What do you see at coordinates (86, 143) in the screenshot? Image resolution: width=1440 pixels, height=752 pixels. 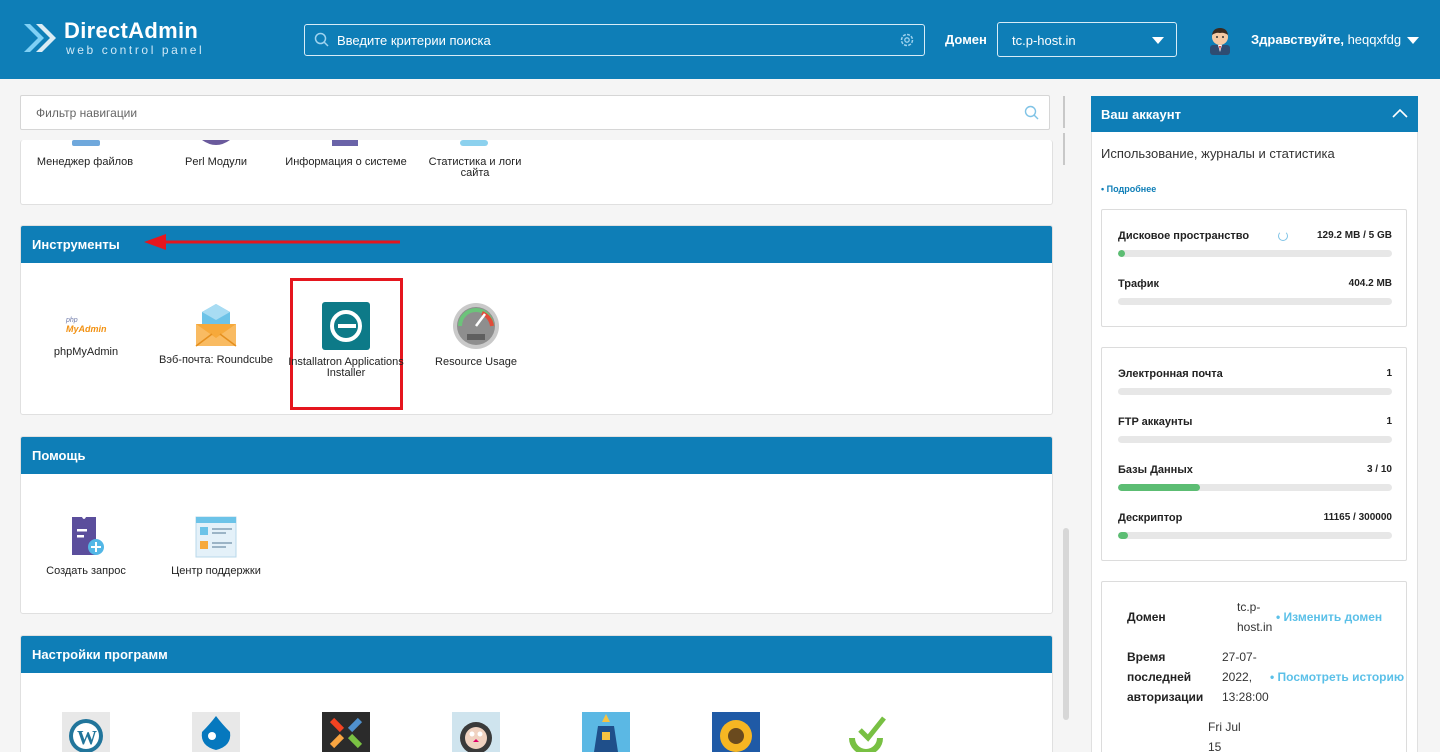 I see `file-manager-icon` at bounding box center [86, 143].